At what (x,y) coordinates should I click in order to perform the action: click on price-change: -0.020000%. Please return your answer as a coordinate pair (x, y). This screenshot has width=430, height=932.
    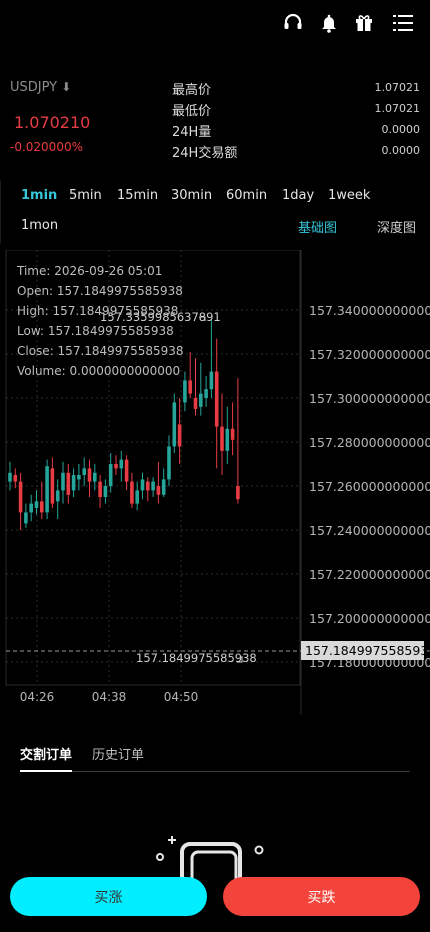
    Looking at the image, I should click on (46, 147).